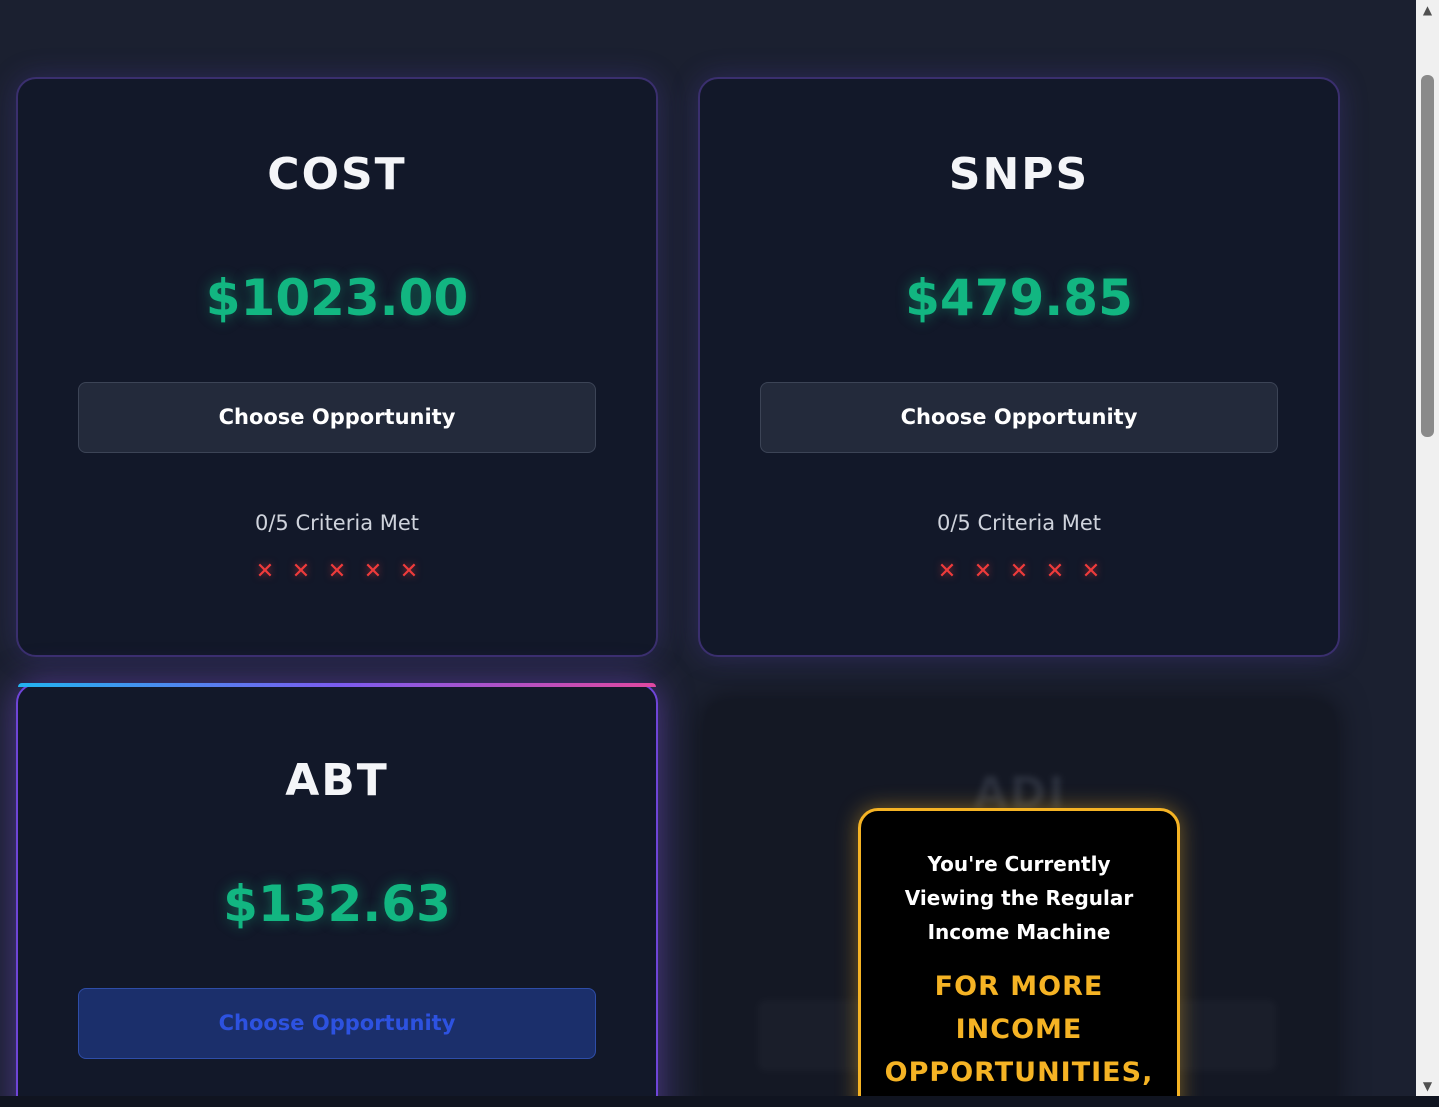 This screenshot has width=1439, height=1107. Describe the element at coordinates (1019, 1029) in the screenshot. I see `popup-cta: FOR MORE INCOME OPPORTUNITIES,` at that location.